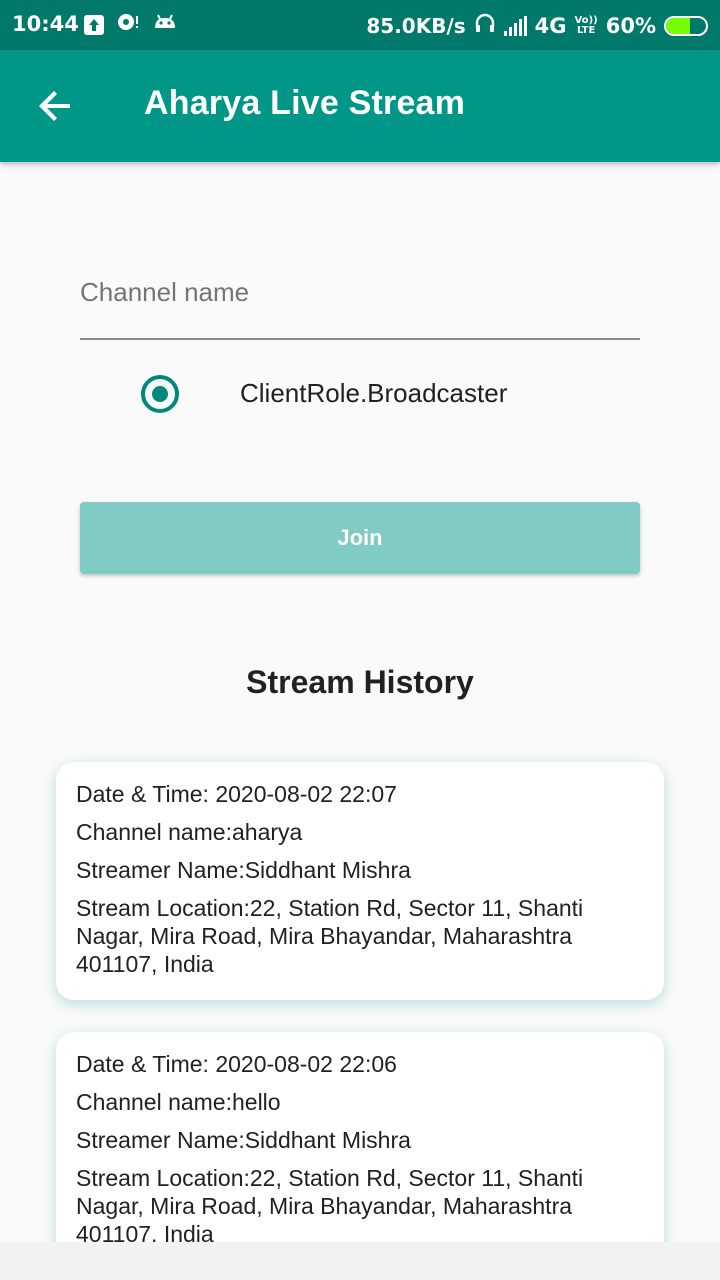 This screenshot has width=720, height=1280. What do you see at coordinates (485, 25) in the screenshot?
I see `headphones-icon` at bounding box center [485, 25].